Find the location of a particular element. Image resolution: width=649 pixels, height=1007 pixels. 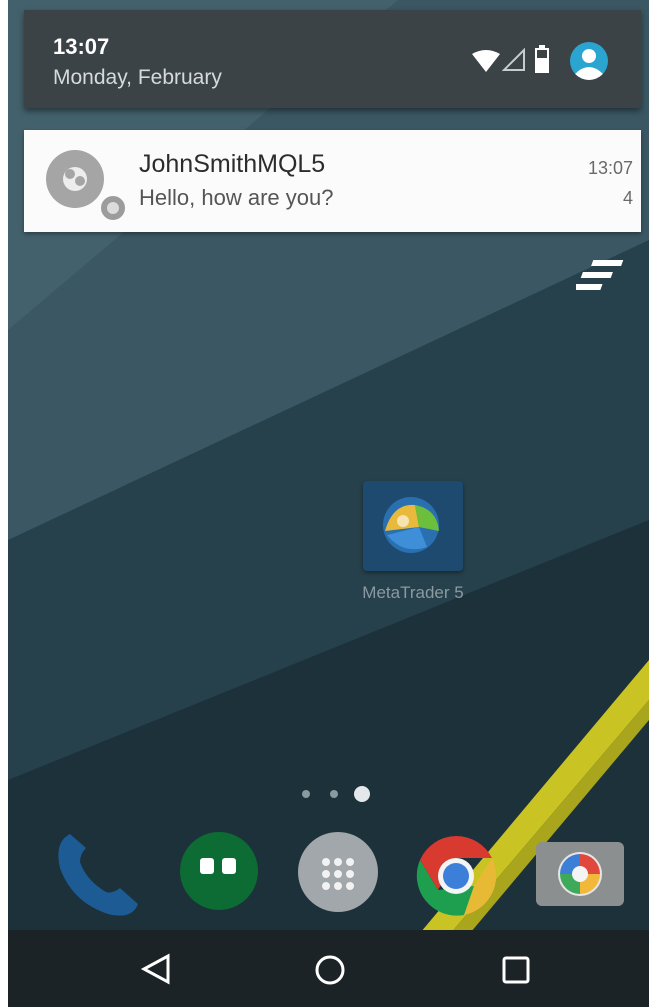

hangouts-icon is located at coordinates (219, 871).